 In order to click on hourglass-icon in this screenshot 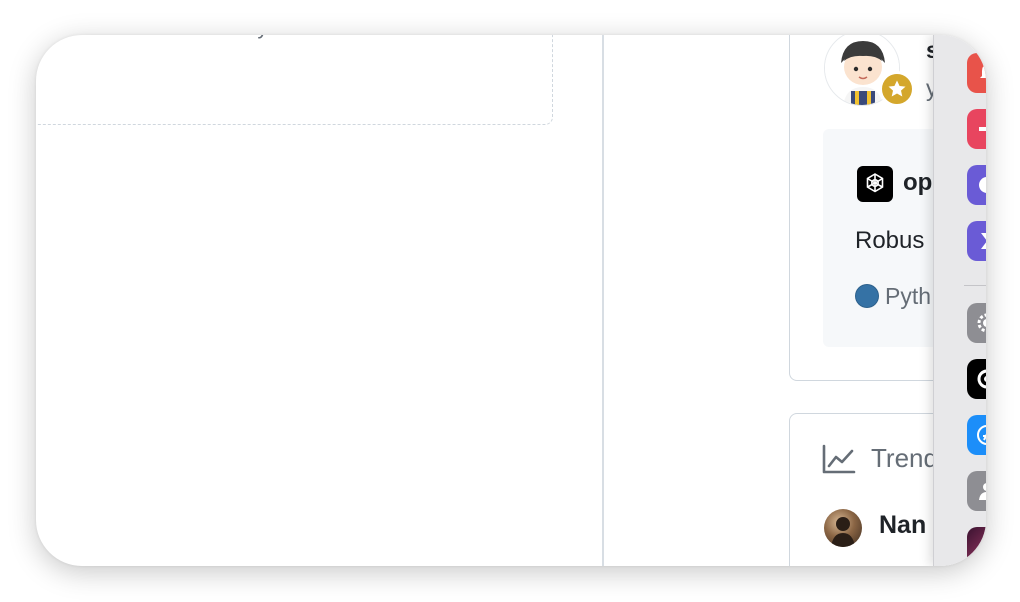, I will do `click(976, 241)`.